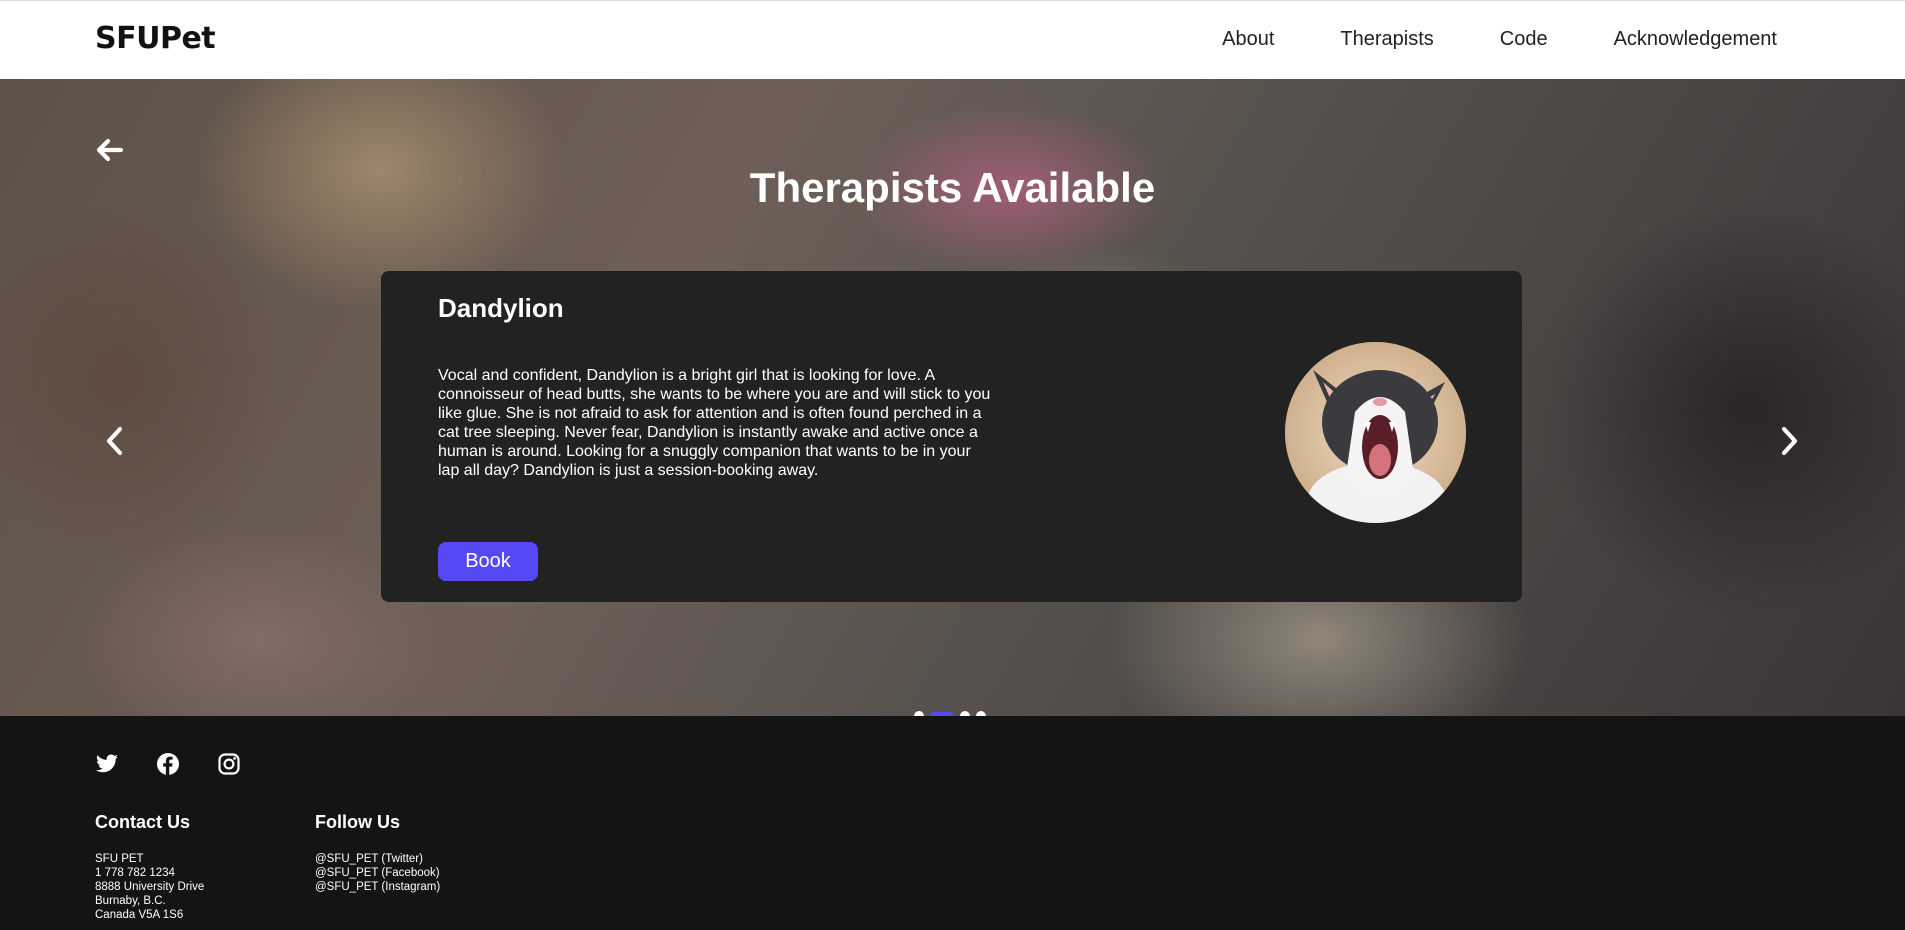 The width and height of the screenshot is (1905, 930). I want to click on instagram-icon, so click(229, 764).